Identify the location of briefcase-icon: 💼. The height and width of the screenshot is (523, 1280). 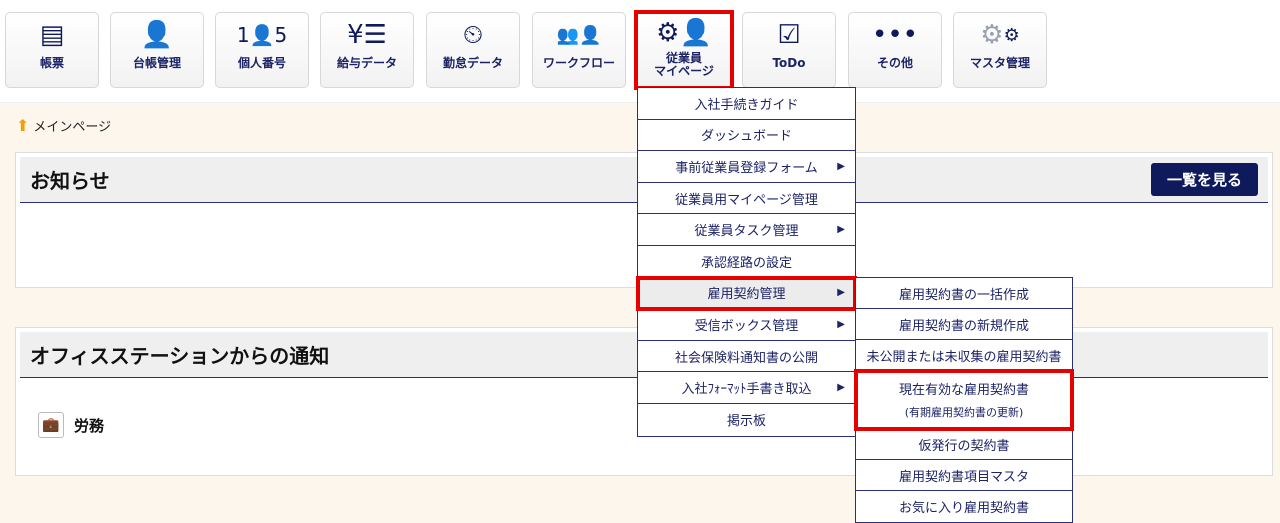
(51, 425).